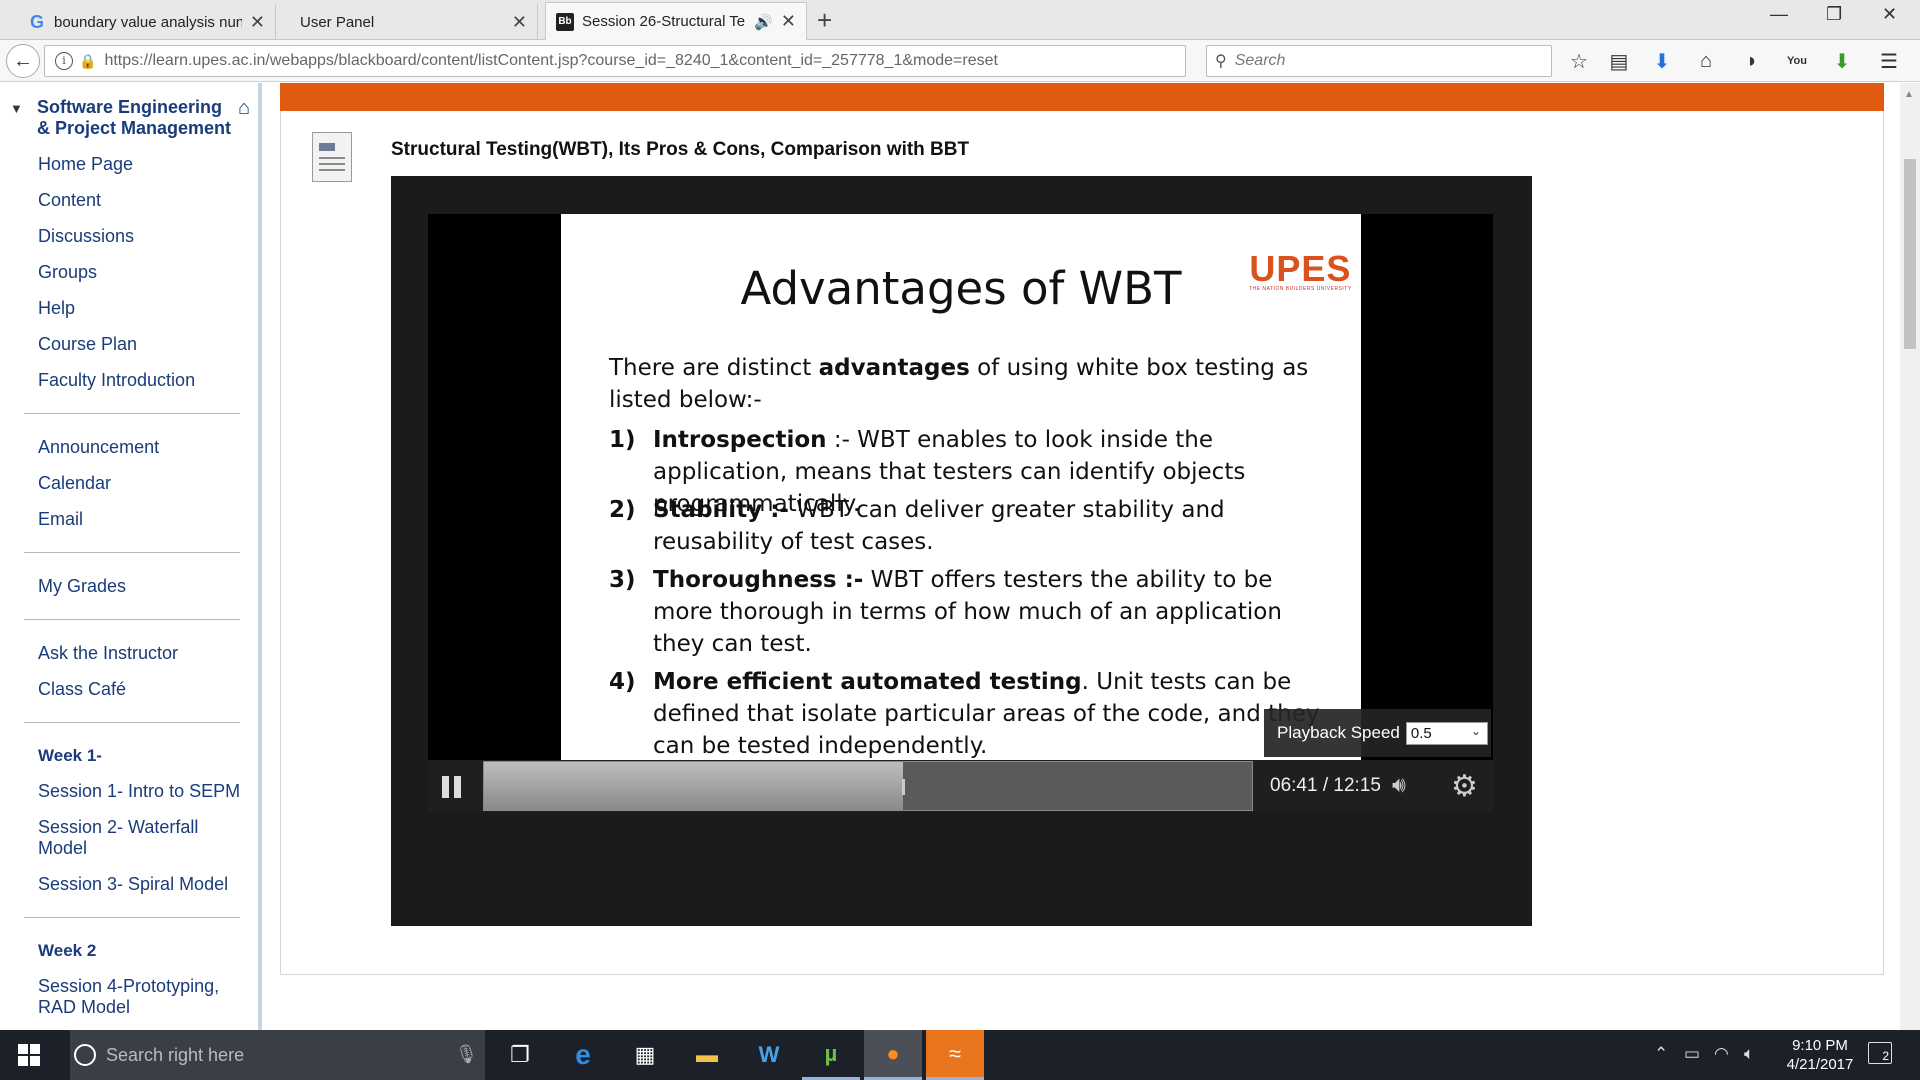 The image size is (1920, 1080). I want to click on battery-icon: ▭, so click(1692, 1054).